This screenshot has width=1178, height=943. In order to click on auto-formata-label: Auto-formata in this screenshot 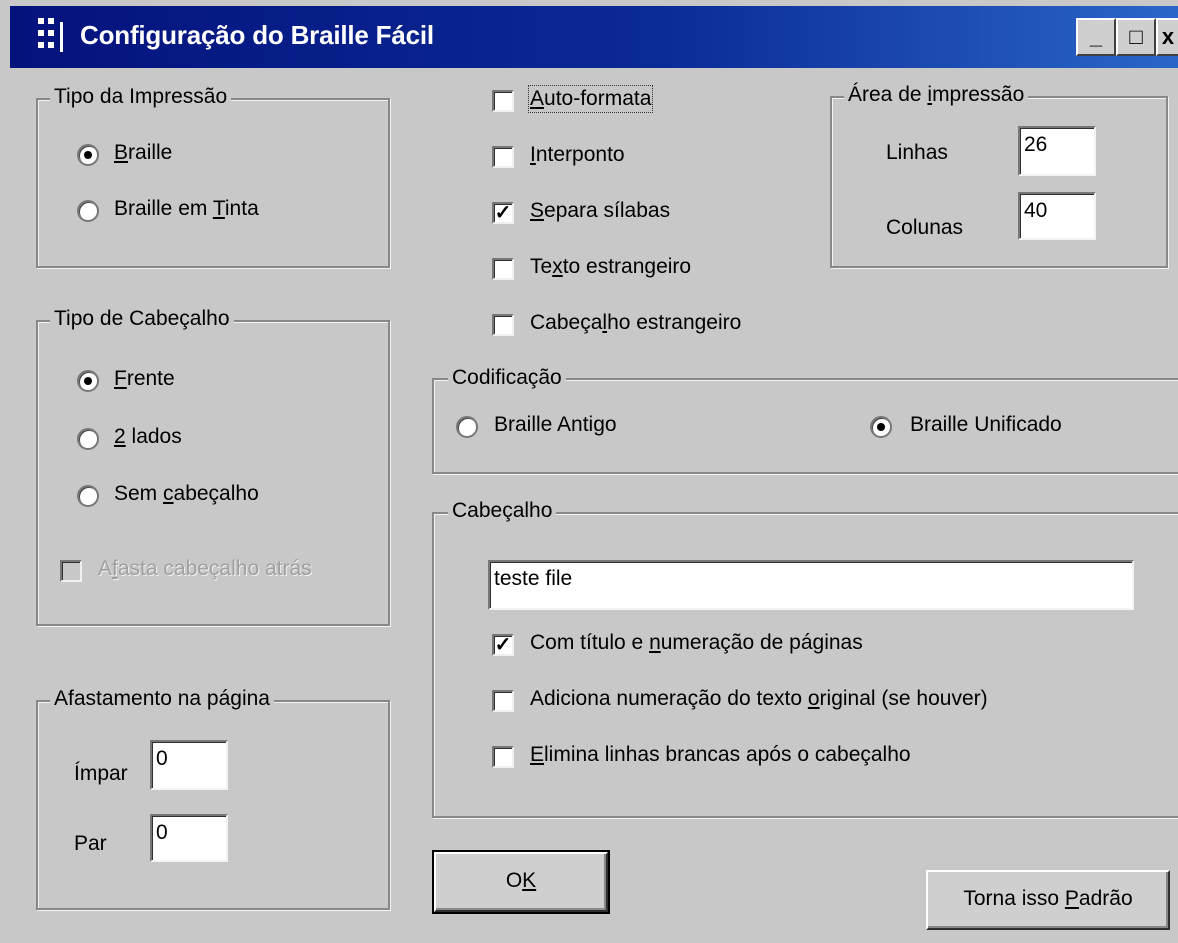, I will do `click(590, 99)`.